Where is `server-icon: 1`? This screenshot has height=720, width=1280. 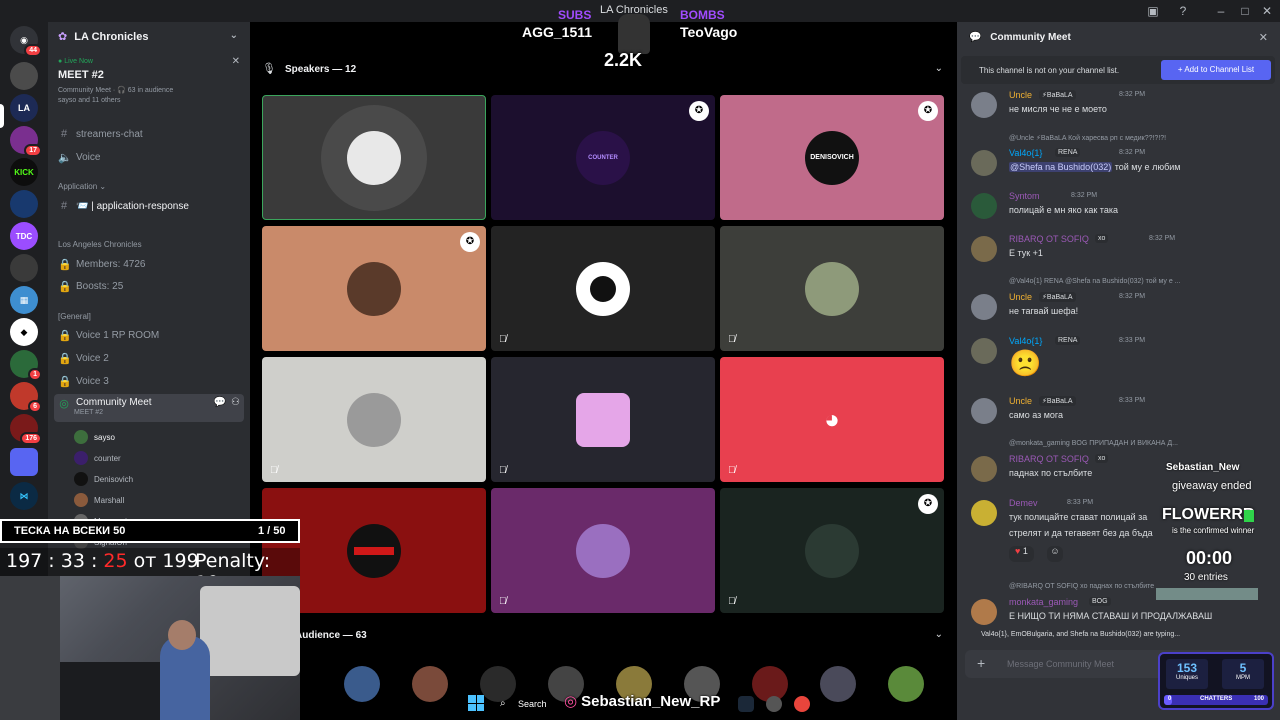 server-icon: 1 is located at coordinates (26, 365).